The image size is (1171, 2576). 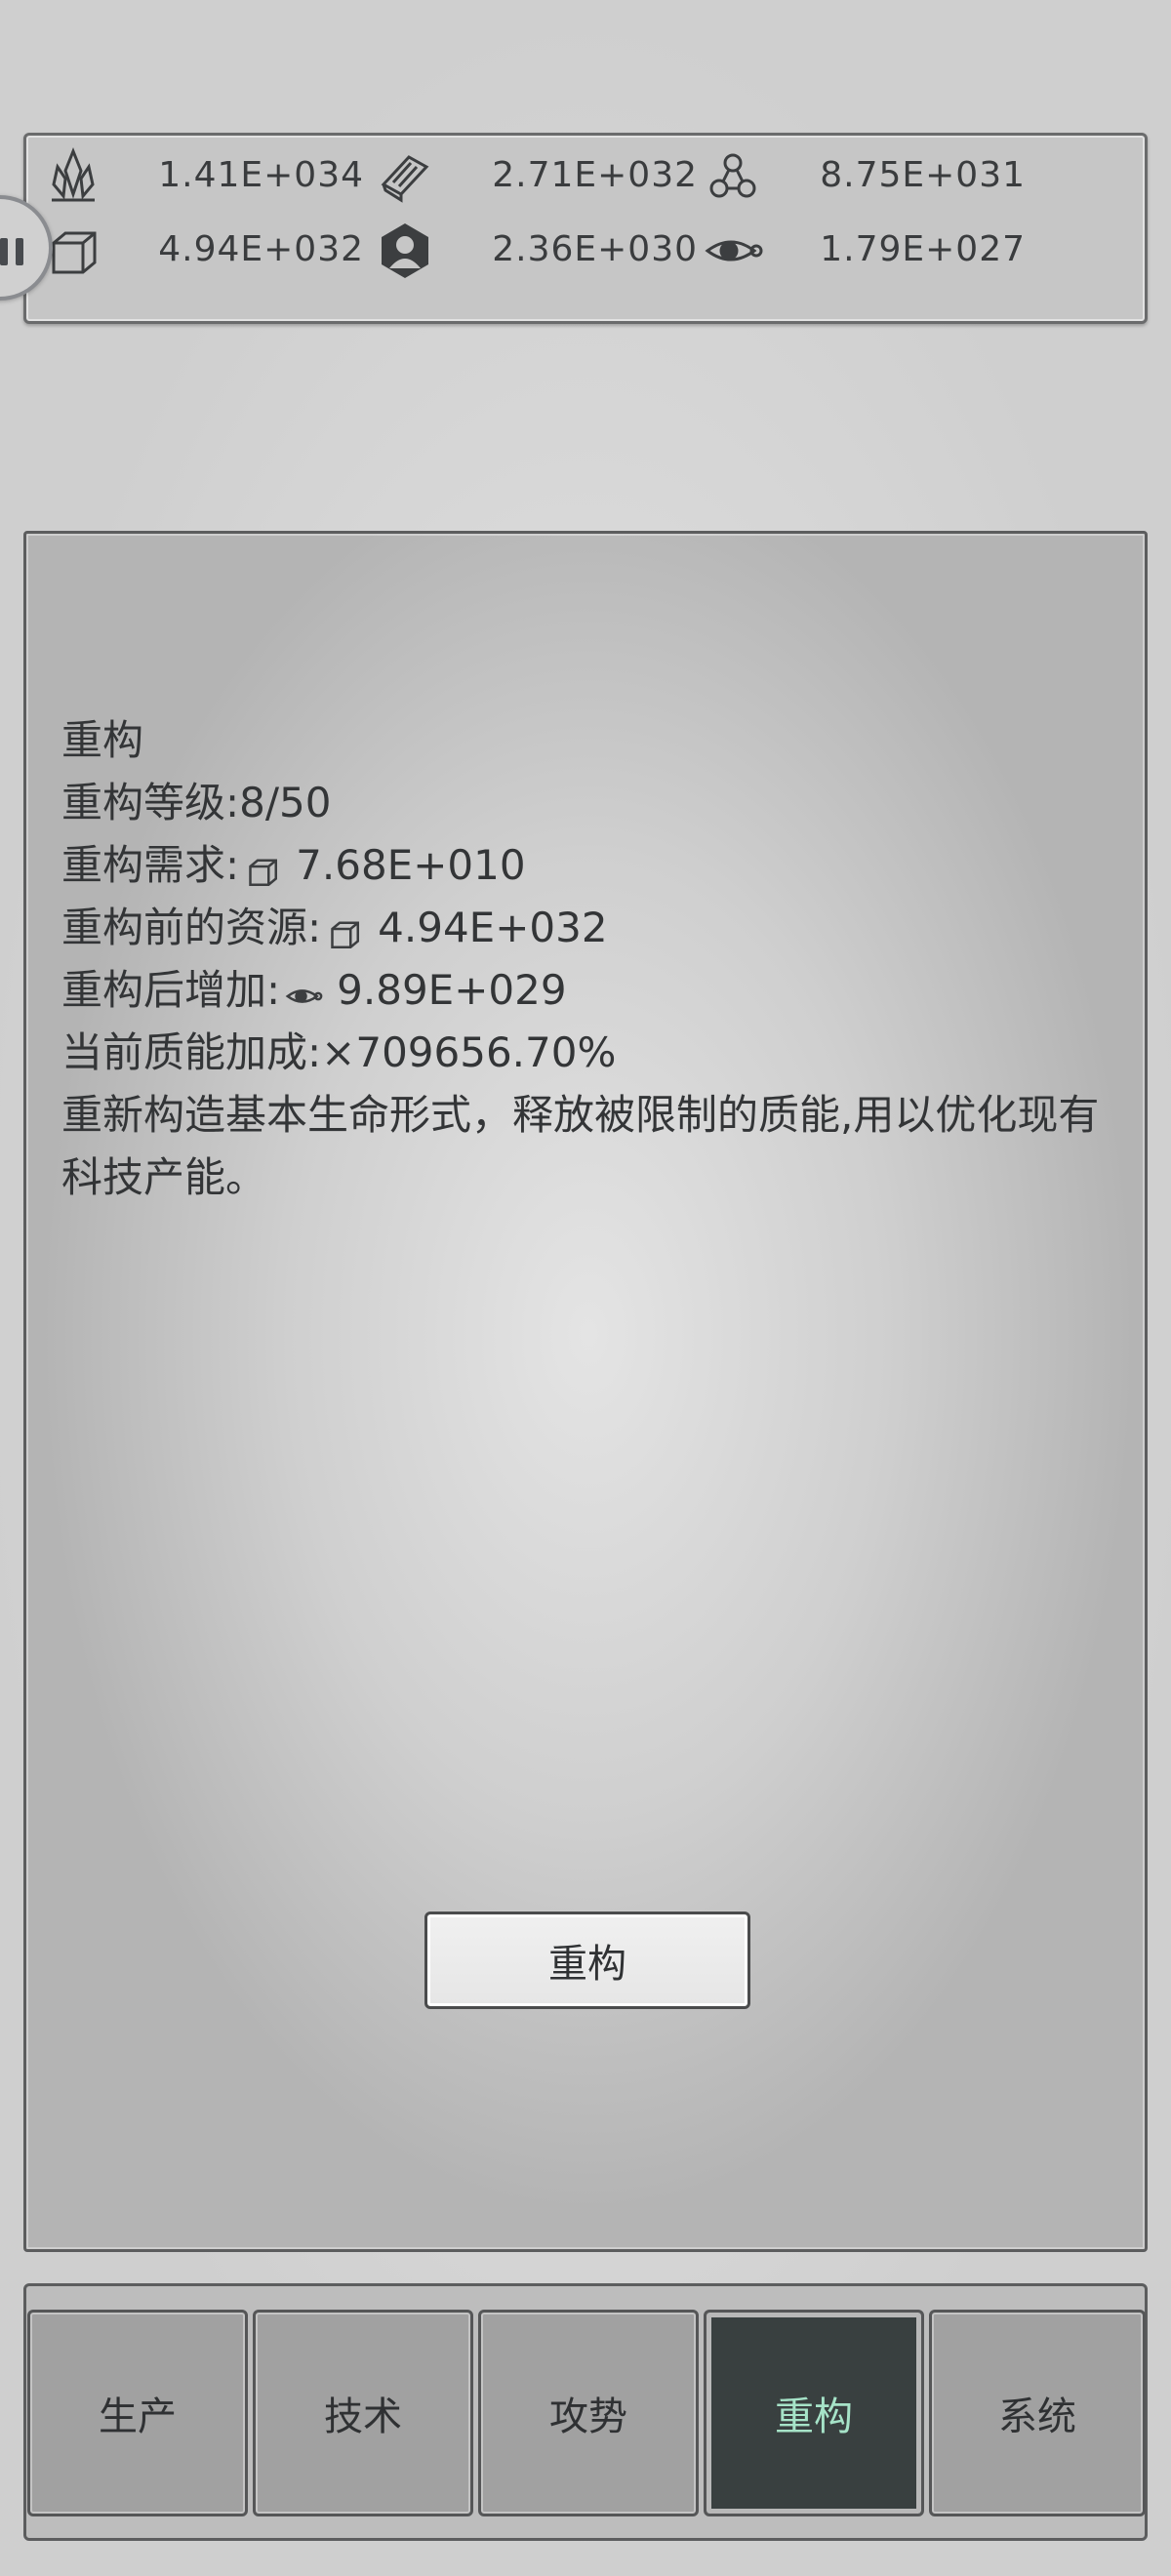 I want to click on resource-crystal: 1.41E+034, so click(x=203, y=177).